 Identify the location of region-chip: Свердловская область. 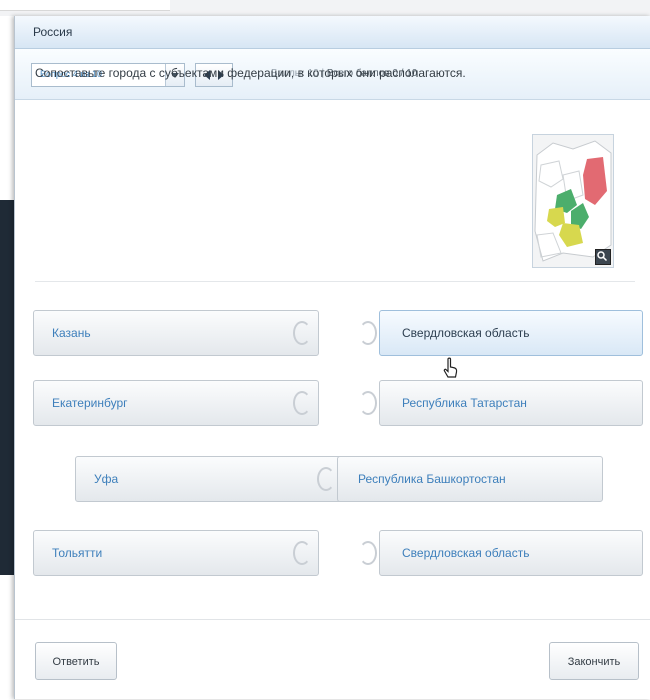
(511, 553).